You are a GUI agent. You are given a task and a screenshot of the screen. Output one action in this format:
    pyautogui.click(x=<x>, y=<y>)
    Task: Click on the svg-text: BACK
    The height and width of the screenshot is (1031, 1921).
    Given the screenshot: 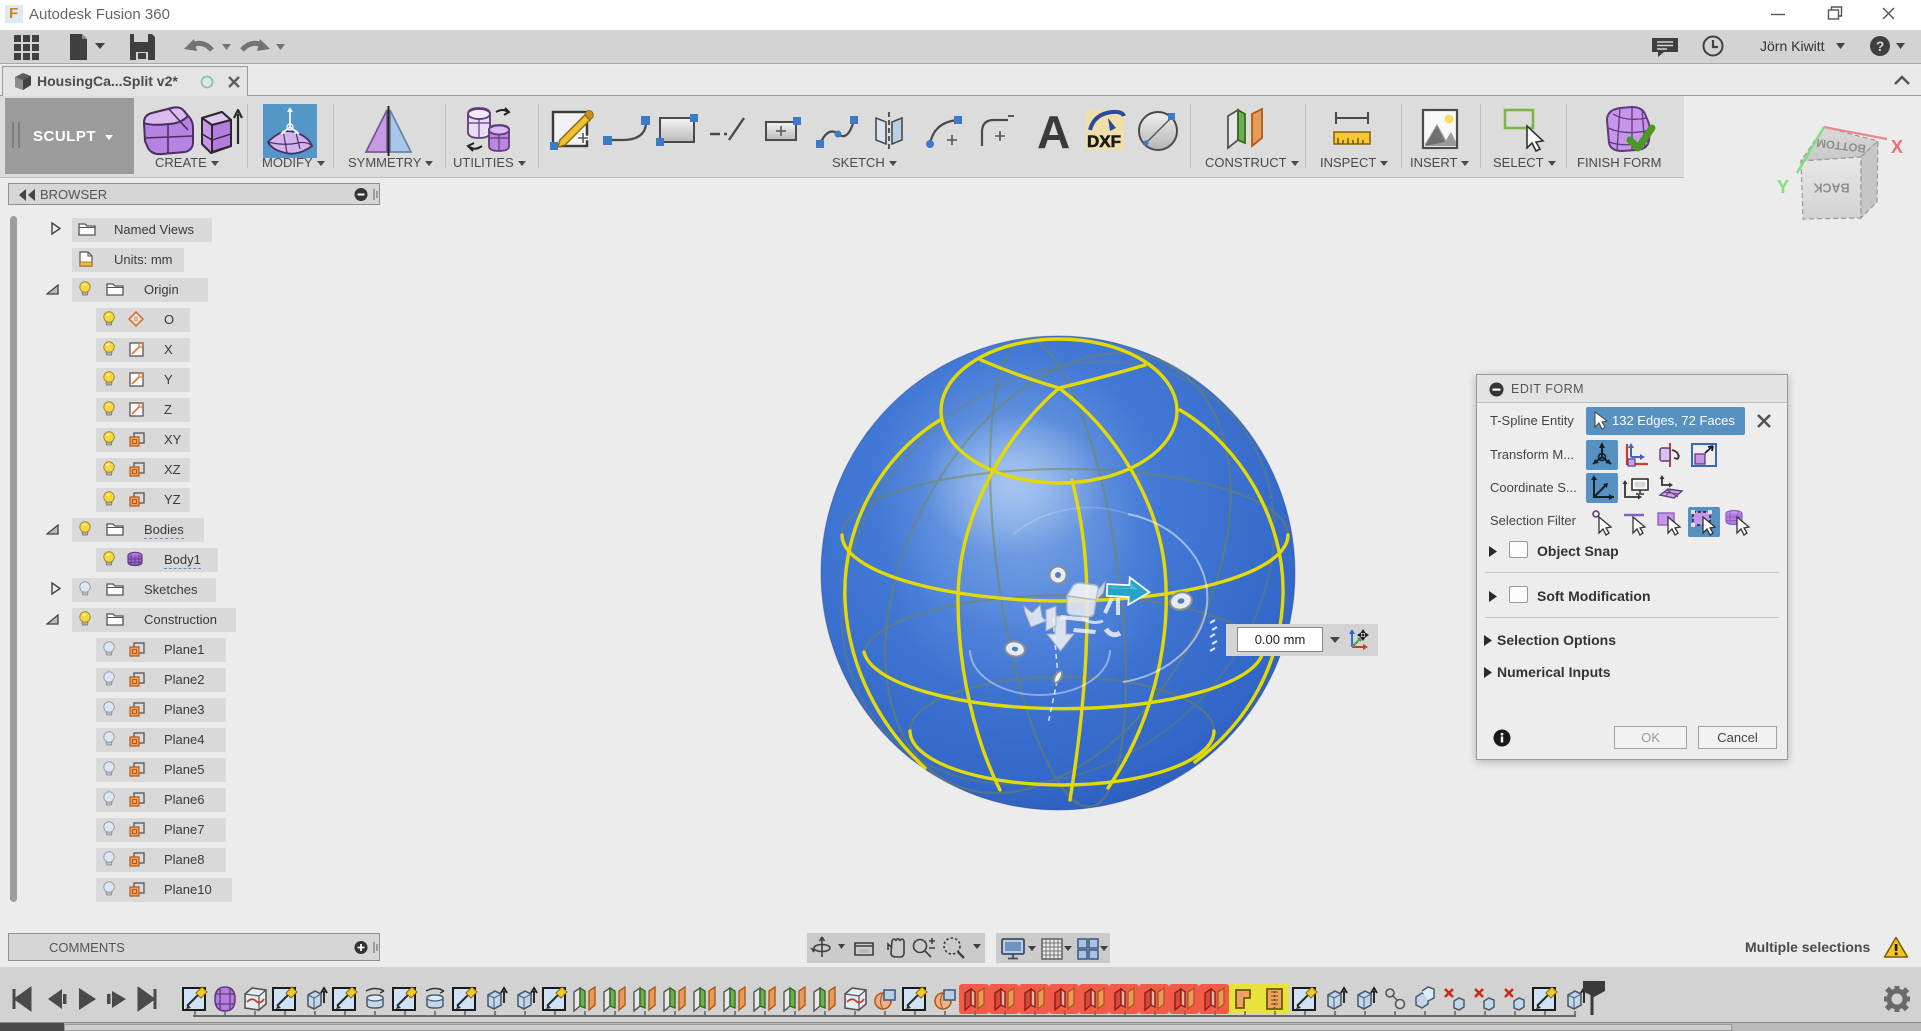 What is the action you would take?
    pyautogui.click(x=1831, y=188)
    